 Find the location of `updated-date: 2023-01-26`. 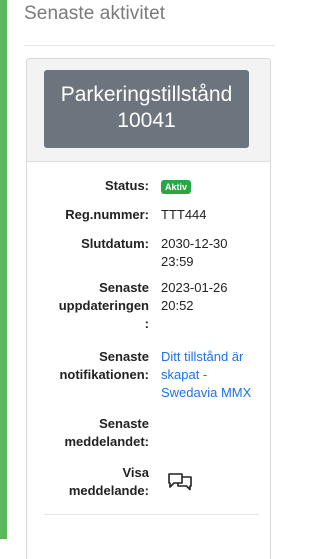

updated-date: 2023-01-26 is located at coordinates (194, 287).